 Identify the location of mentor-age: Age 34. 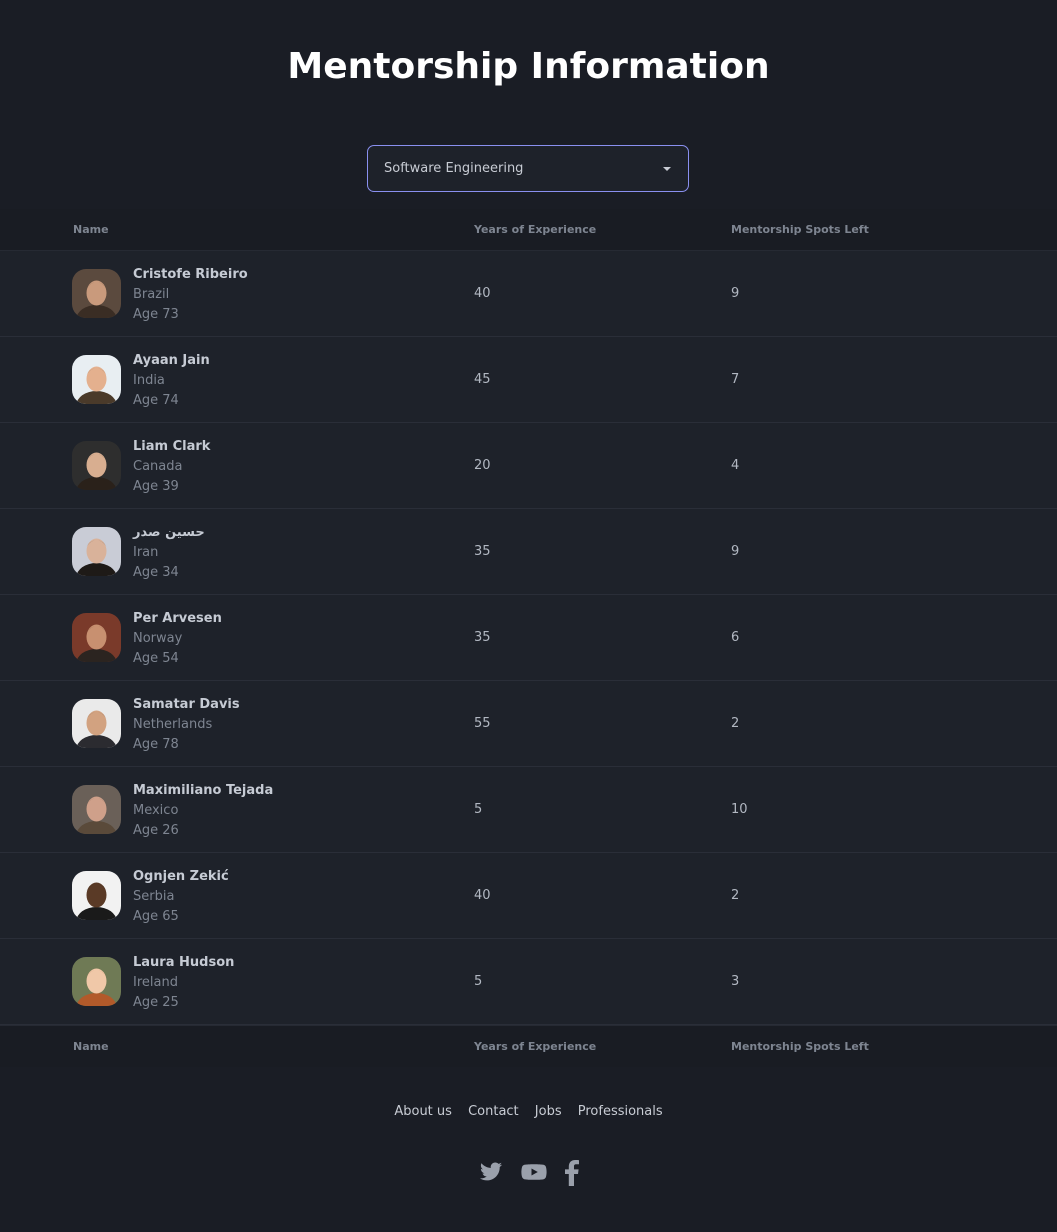
(156, 572).